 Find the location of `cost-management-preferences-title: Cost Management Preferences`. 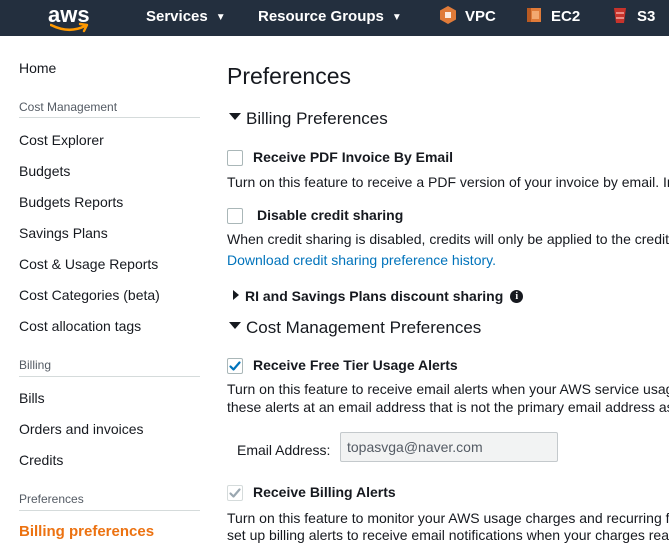

cost-management-preferences-title: Cost Management Preferences is located at coordinates (364, 327).